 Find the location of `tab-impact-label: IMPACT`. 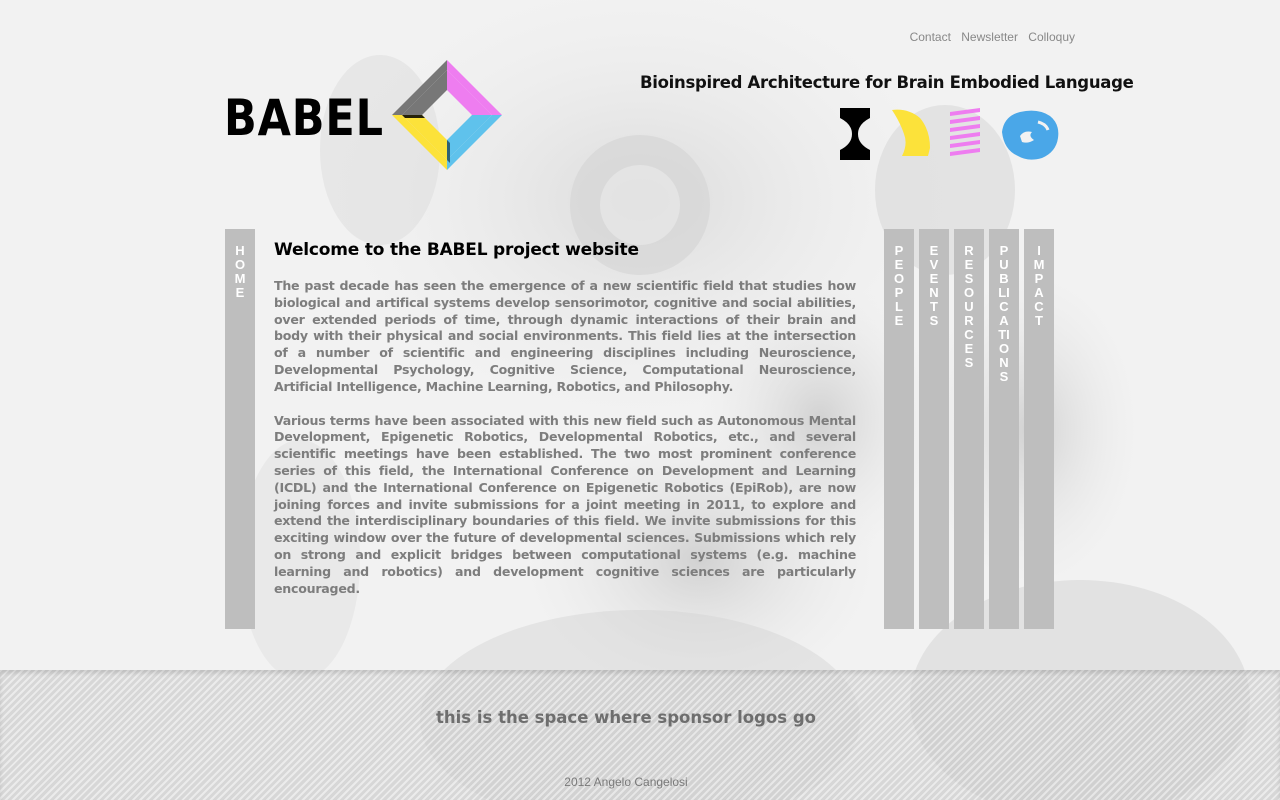

tab-impact-label: IMPACT is located at coordinates (1039, 278).